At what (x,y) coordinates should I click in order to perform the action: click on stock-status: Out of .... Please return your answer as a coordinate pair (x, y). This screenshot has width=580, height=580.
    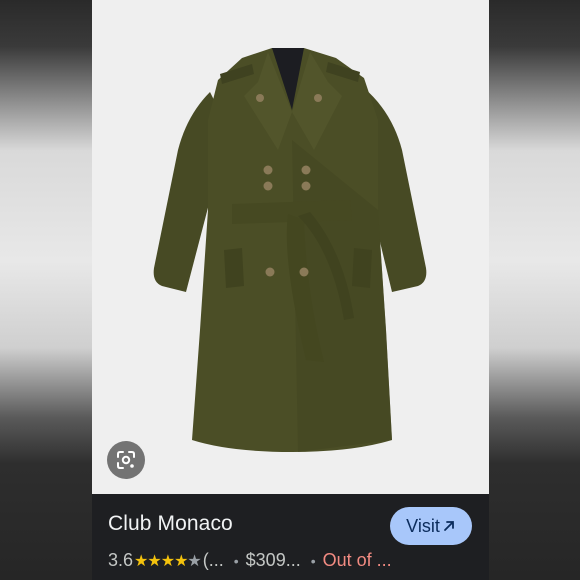
    Looking at the image, I should click on (357, 560).